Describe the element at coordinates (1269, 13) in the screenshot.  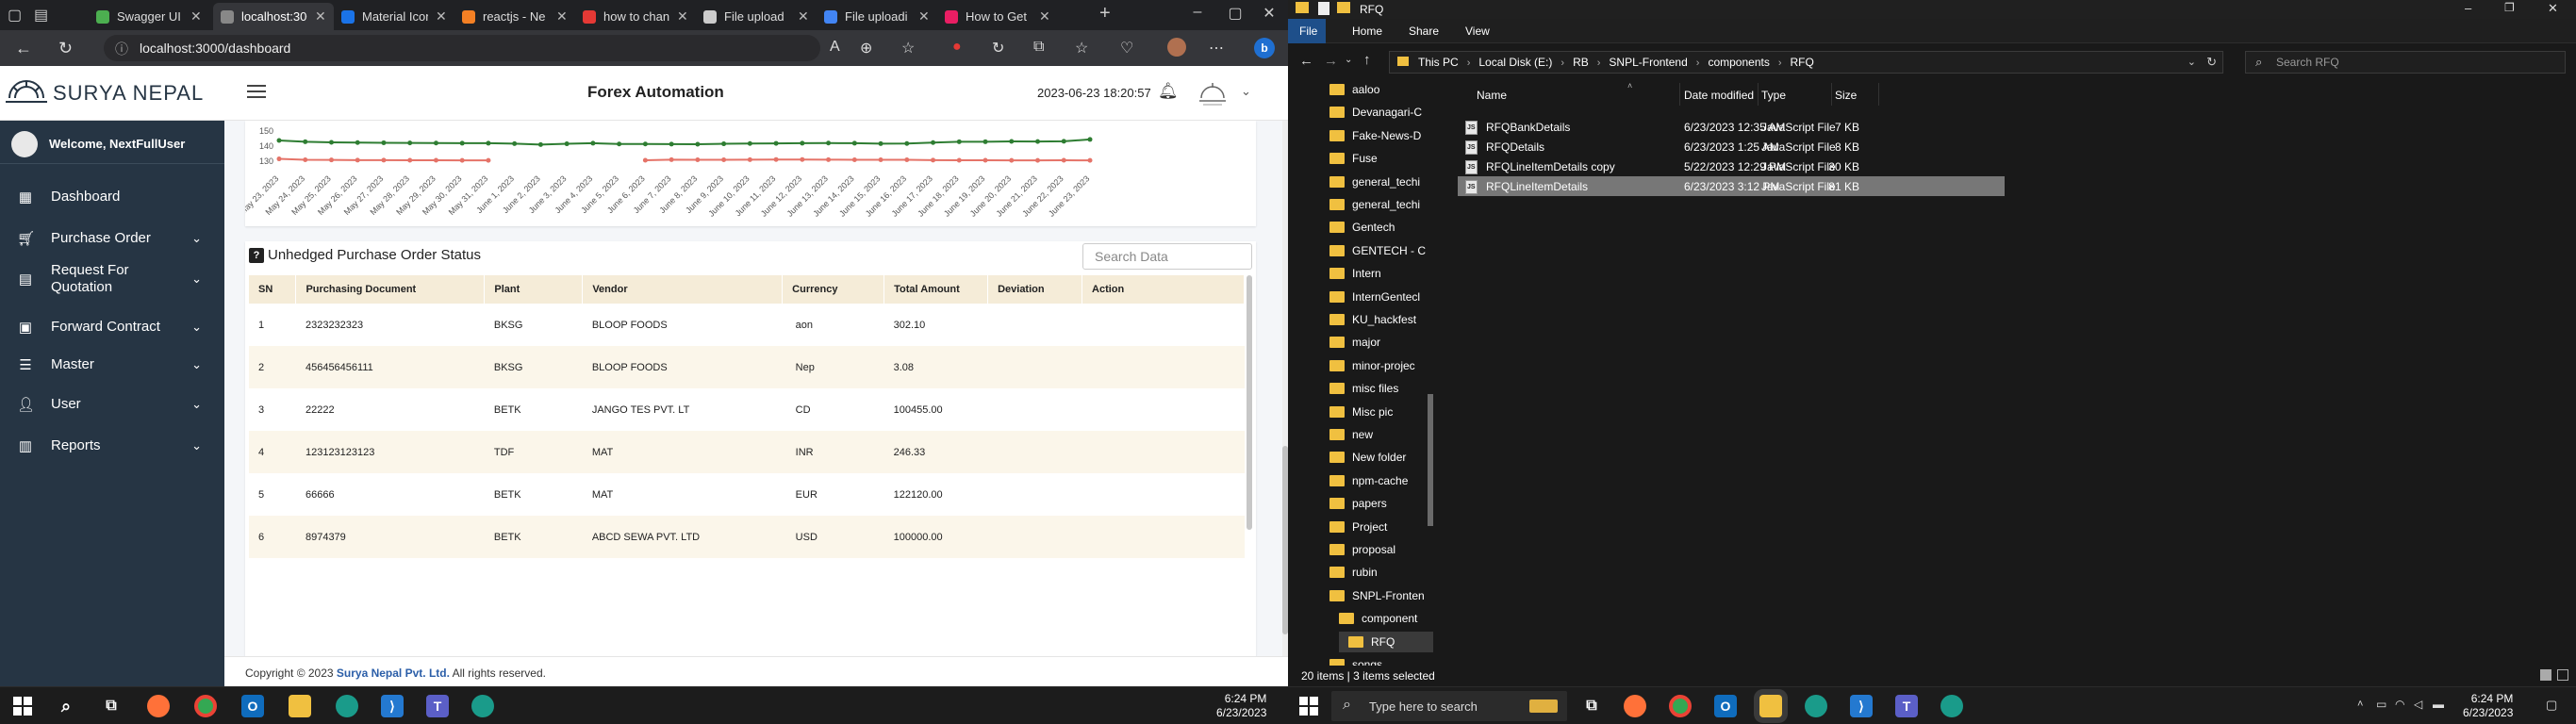
I see `close-window-button: ✕` at that location.